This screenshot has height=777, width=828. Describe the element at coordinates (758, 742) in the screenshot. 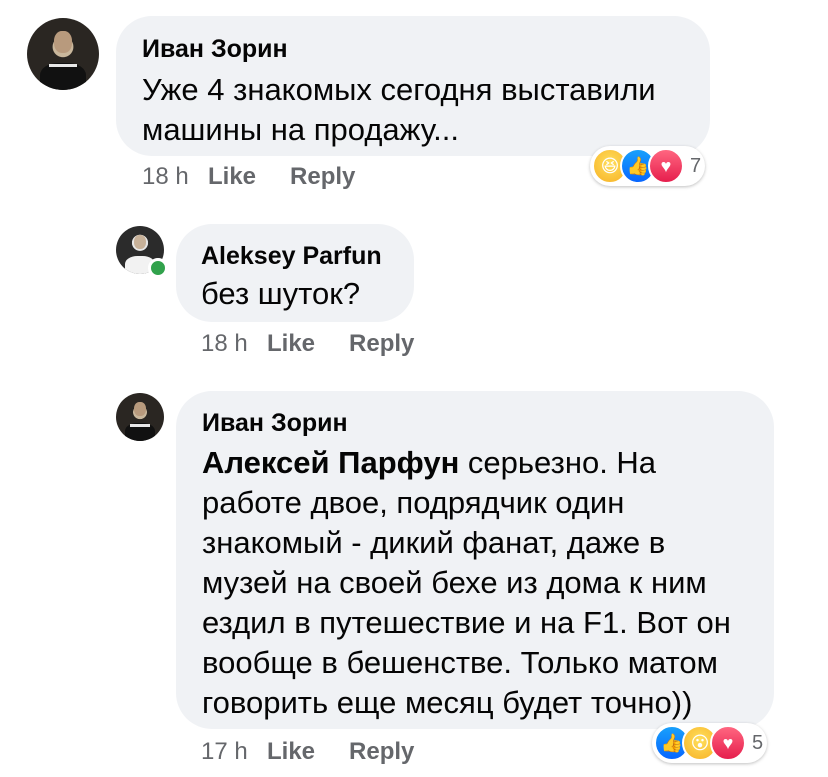

I see `reaction-count: 5` at that location.